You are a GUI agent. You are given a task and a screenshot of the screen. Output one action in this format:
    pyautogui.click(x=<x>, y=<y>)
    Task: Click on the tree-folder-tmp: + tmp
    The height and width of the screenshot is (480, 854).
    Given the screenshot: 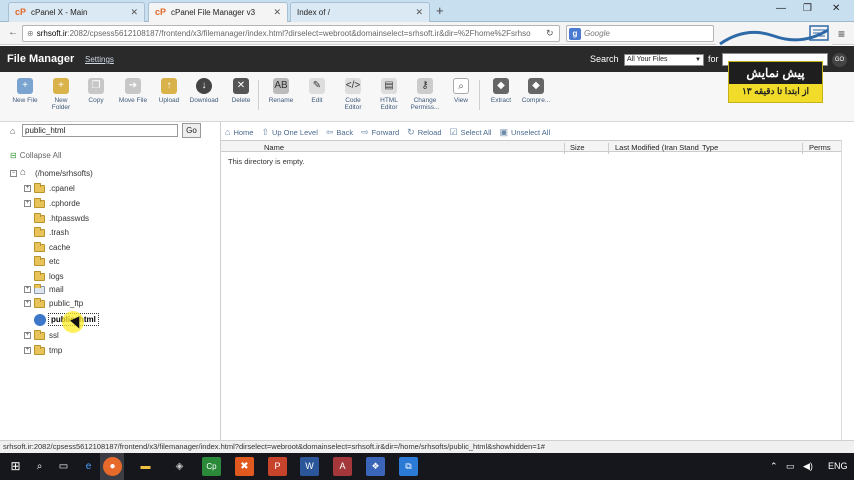 What is the action you would take?
    pyautogui.click(x=43, y=349)
    